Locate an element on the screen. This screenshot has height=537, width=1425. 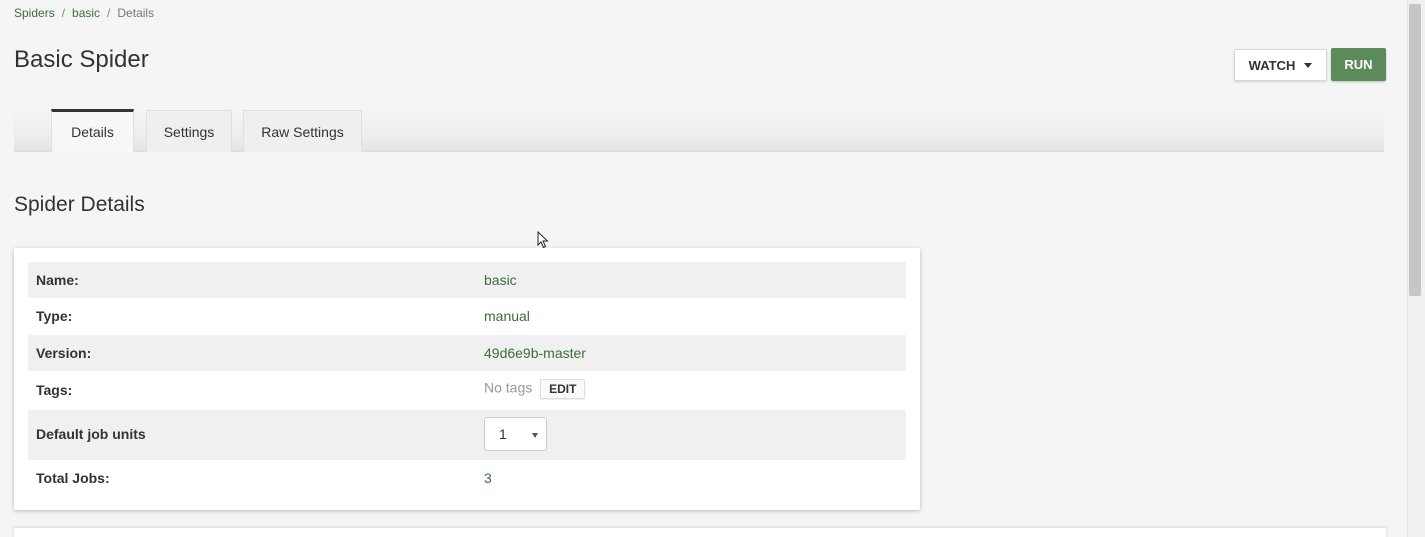
watch-button-label: WATCH is located at coordinates (1272, 65).